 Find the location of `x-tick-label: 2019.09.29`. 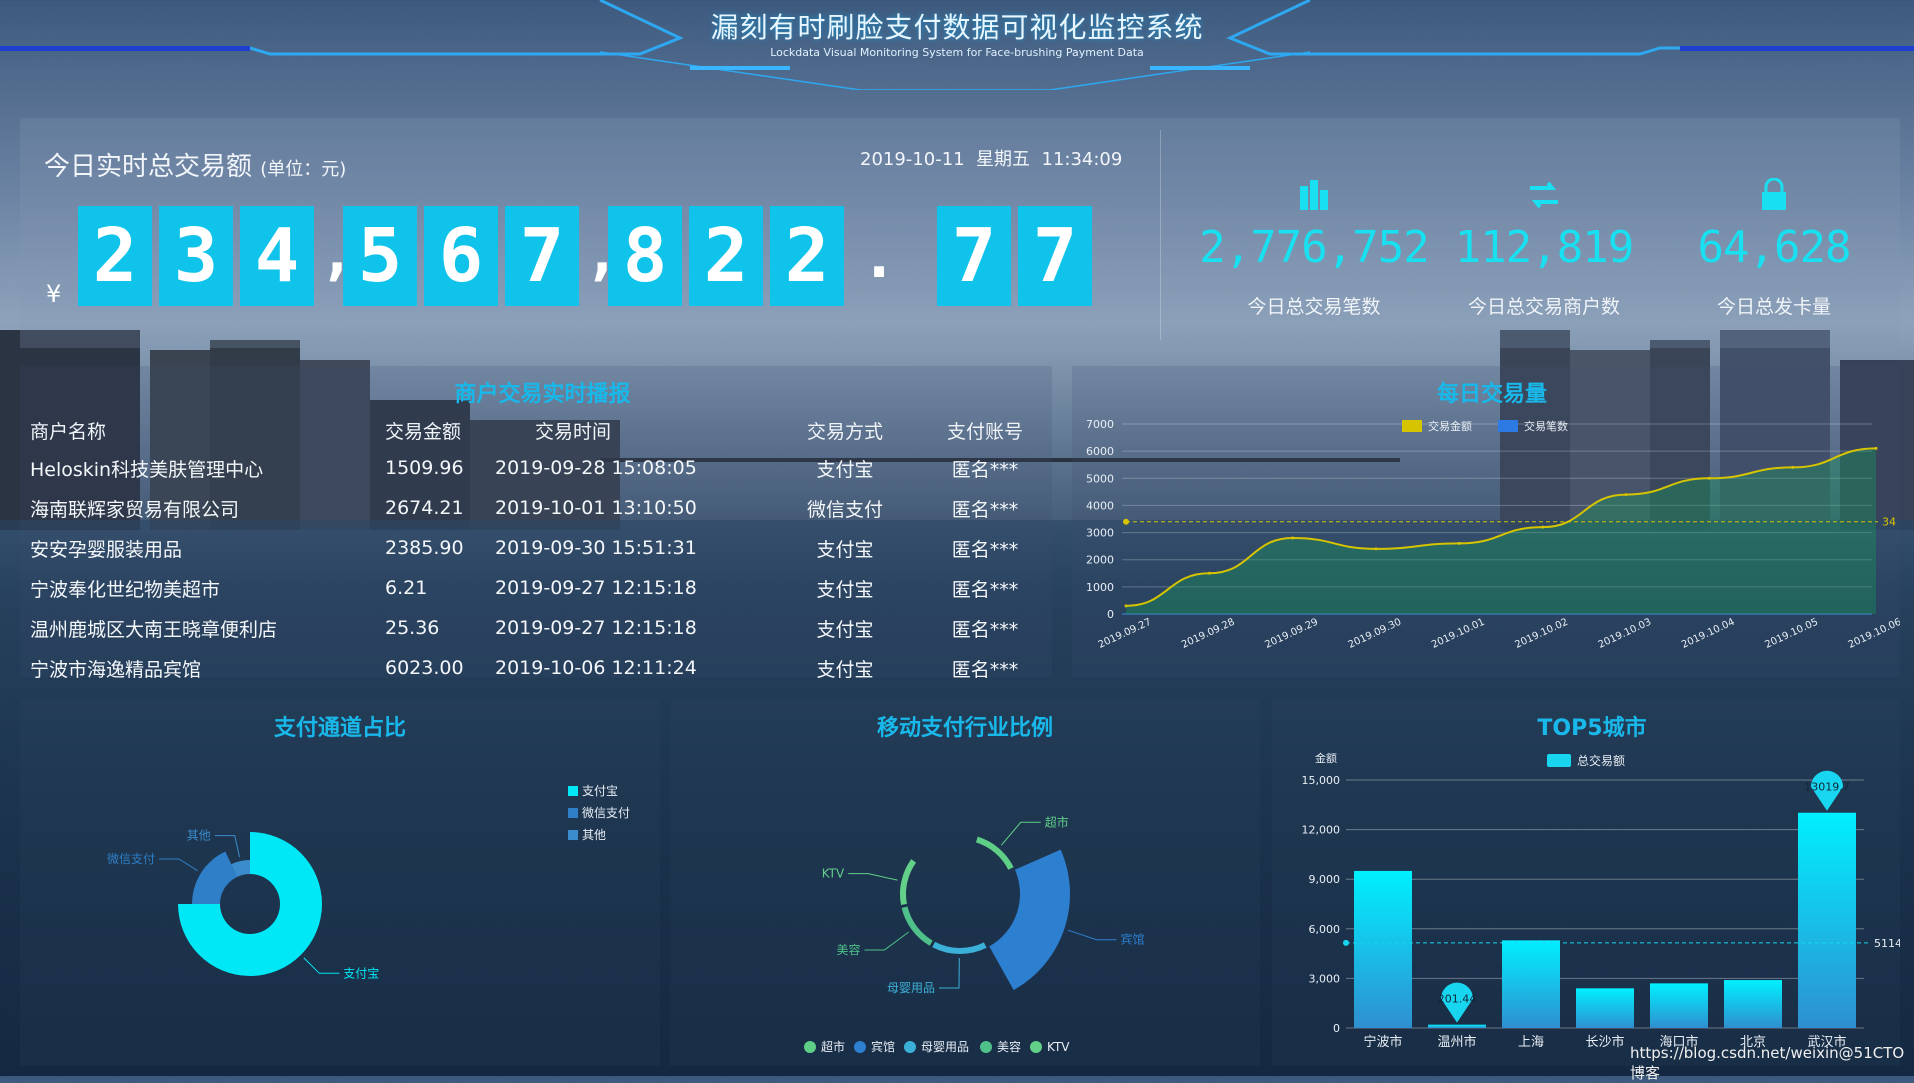

x-tick-label: 2019.09.29 is located at coordinates (1291, 634).